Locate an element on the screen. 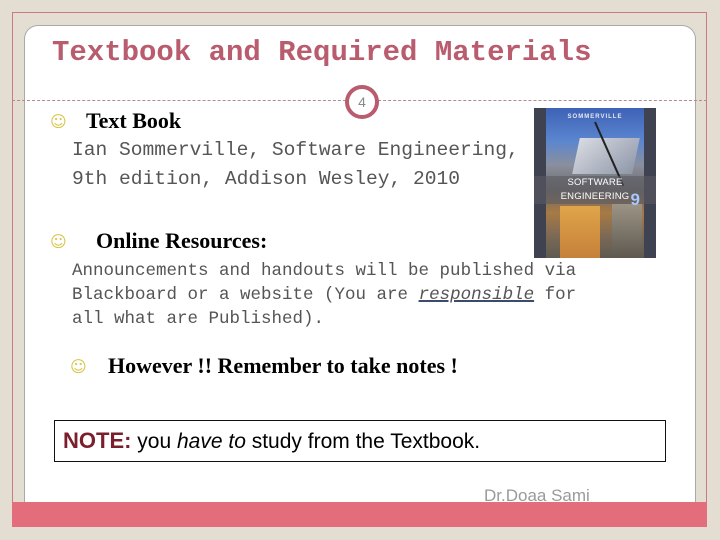 The image size is (720, 540). bottom-accent-bar is located at coordinates (359, 514).